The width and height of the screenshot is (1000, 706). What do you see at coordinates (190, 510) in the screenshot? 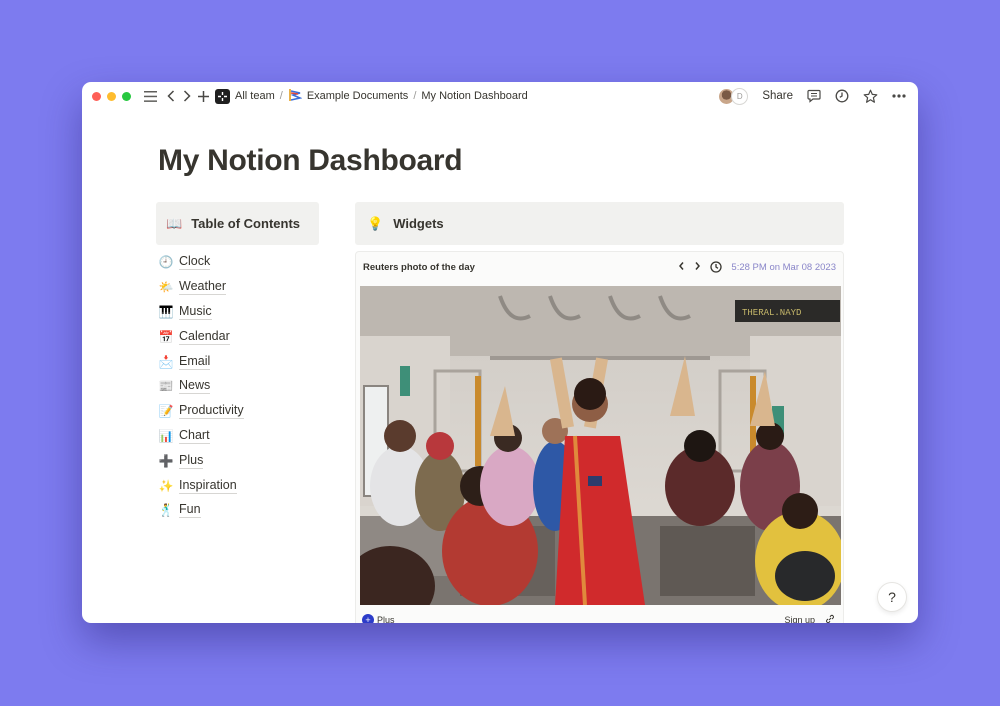
I see `toc-item-label: Fun` at bounding box center [190, 510].